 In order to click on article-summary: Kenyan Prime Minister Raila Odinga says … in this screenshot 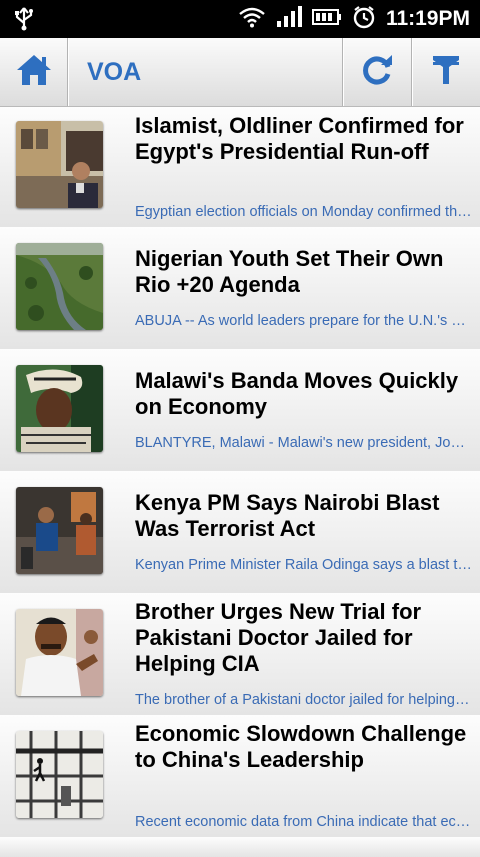, I will do `click(303, 565)`.